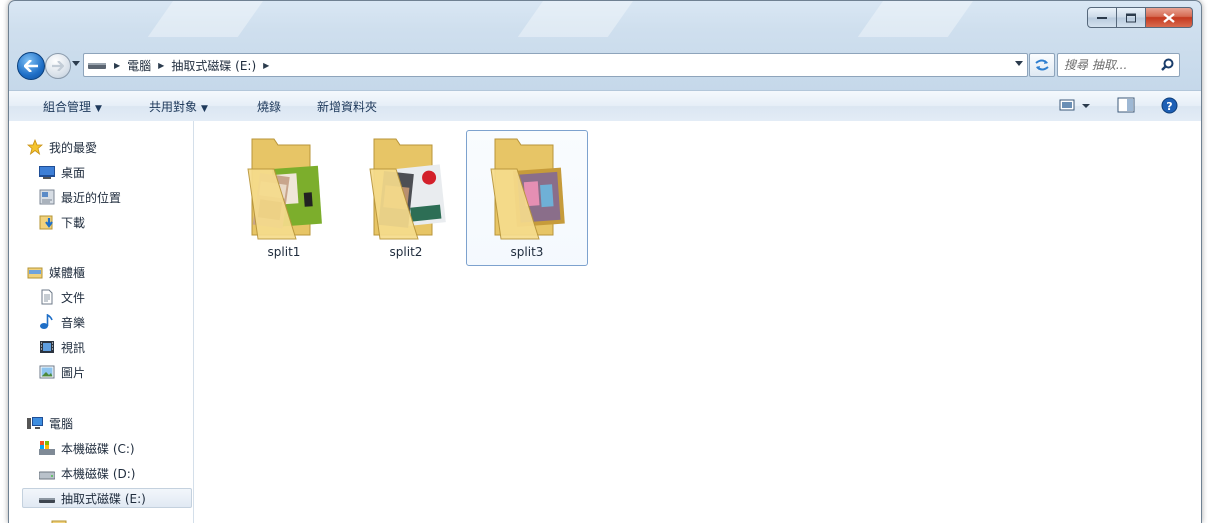 This screenshot has width=1208, height=523. I want to click on organize-menu: 組合管理 ▼, so click(72, 106).